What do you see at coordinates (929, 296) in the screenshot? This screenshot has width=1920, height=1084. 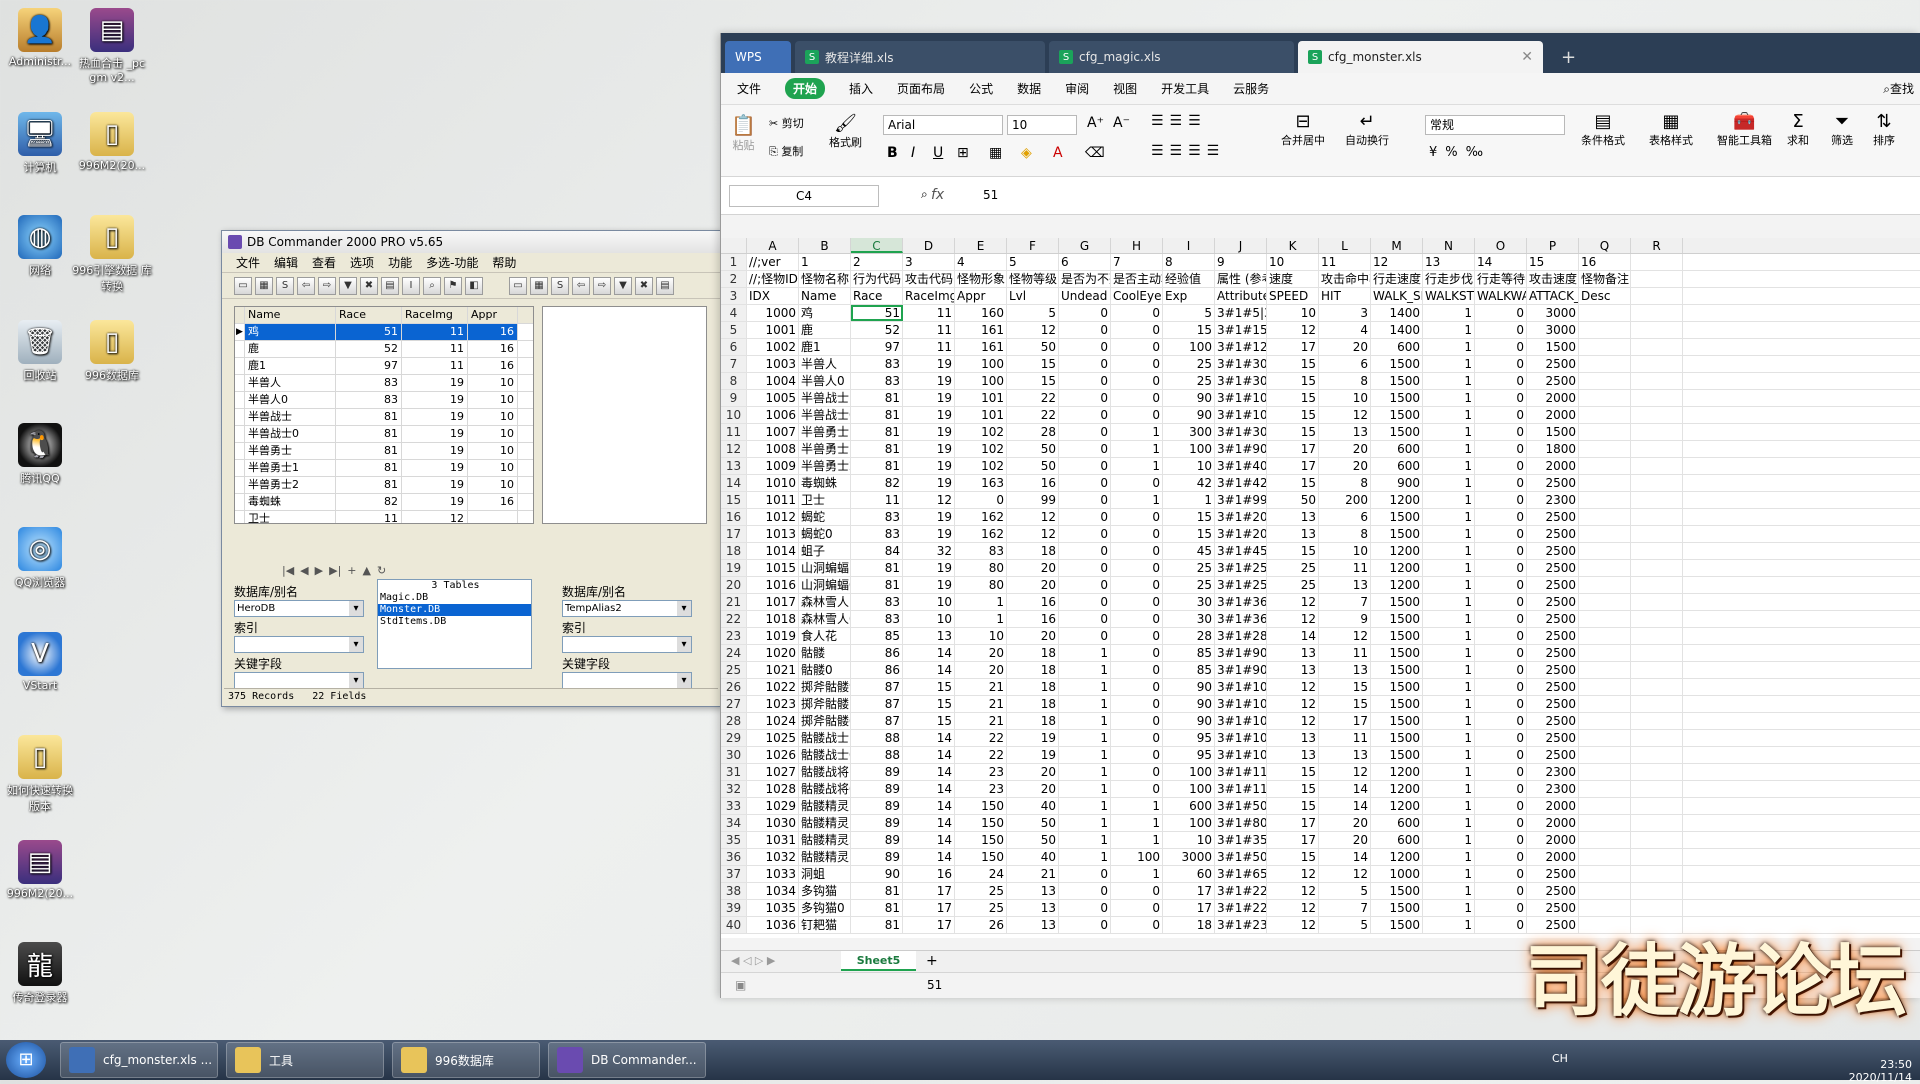 I see `sheet-cell: RaceImg` at bounding box center [929, 296].